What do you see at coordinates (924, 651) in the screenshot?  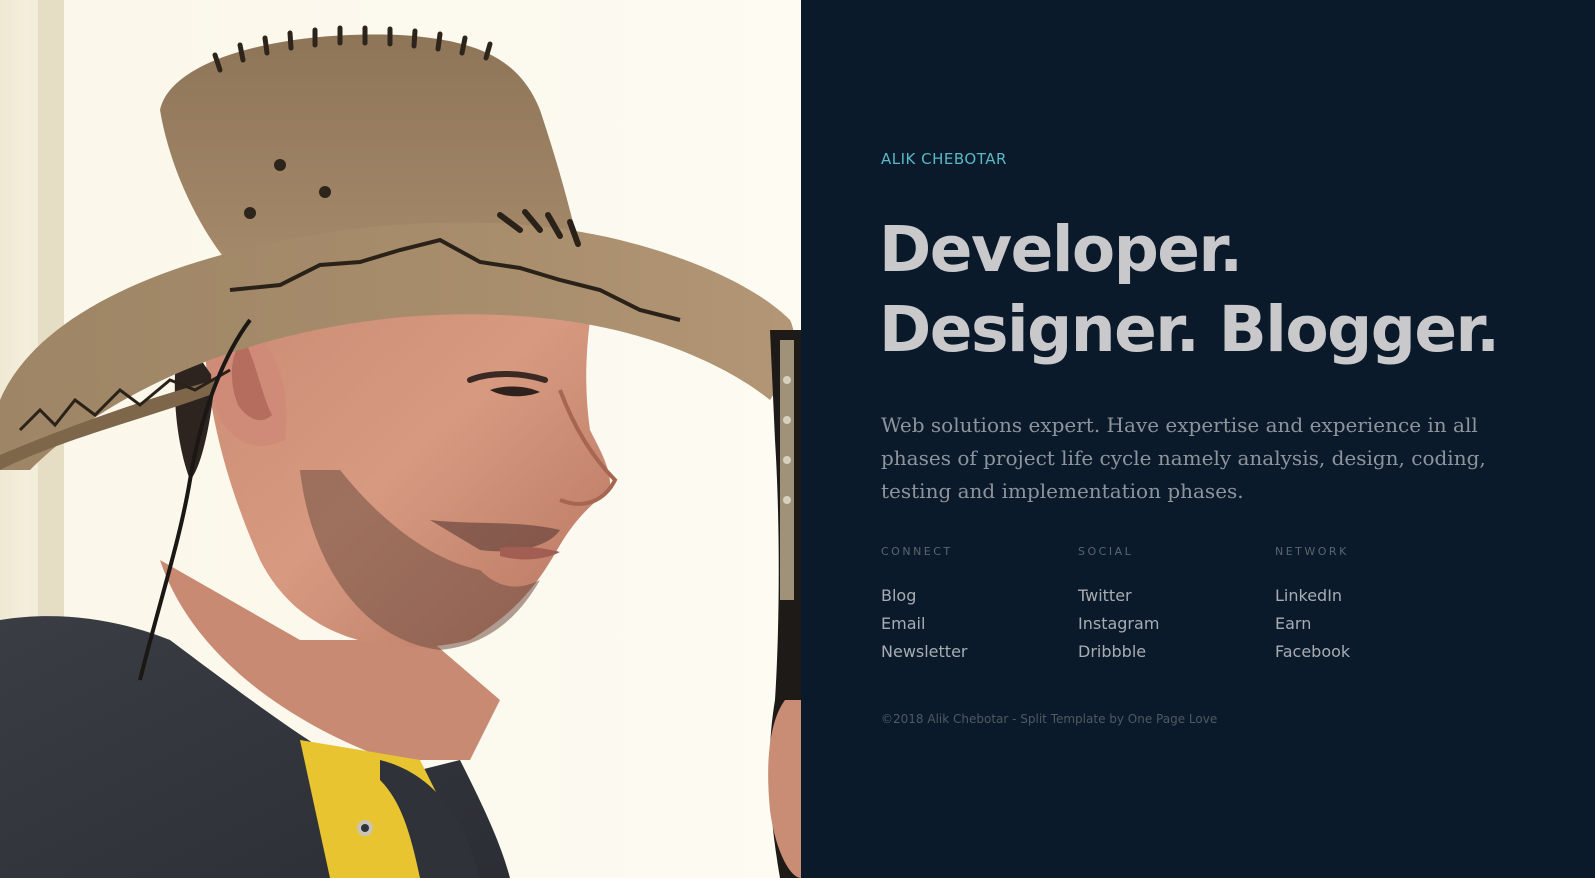 I see `newsletter-link: Newsletter` at bounding box center [924, 651].